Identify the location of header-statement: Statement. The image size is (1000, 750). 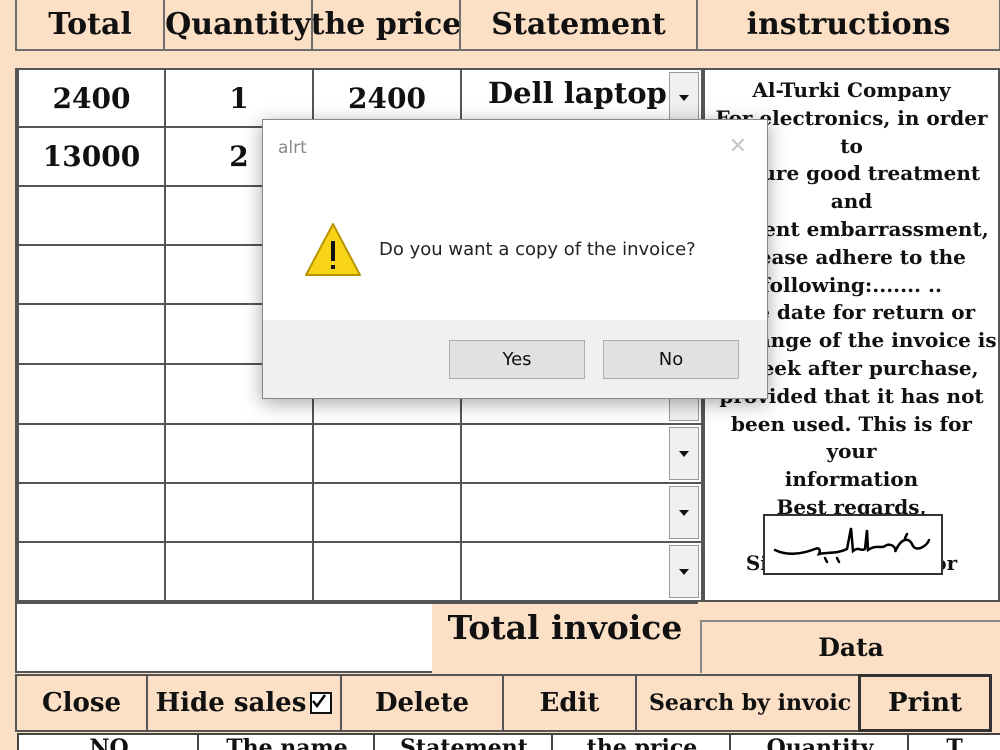
(578, 25).